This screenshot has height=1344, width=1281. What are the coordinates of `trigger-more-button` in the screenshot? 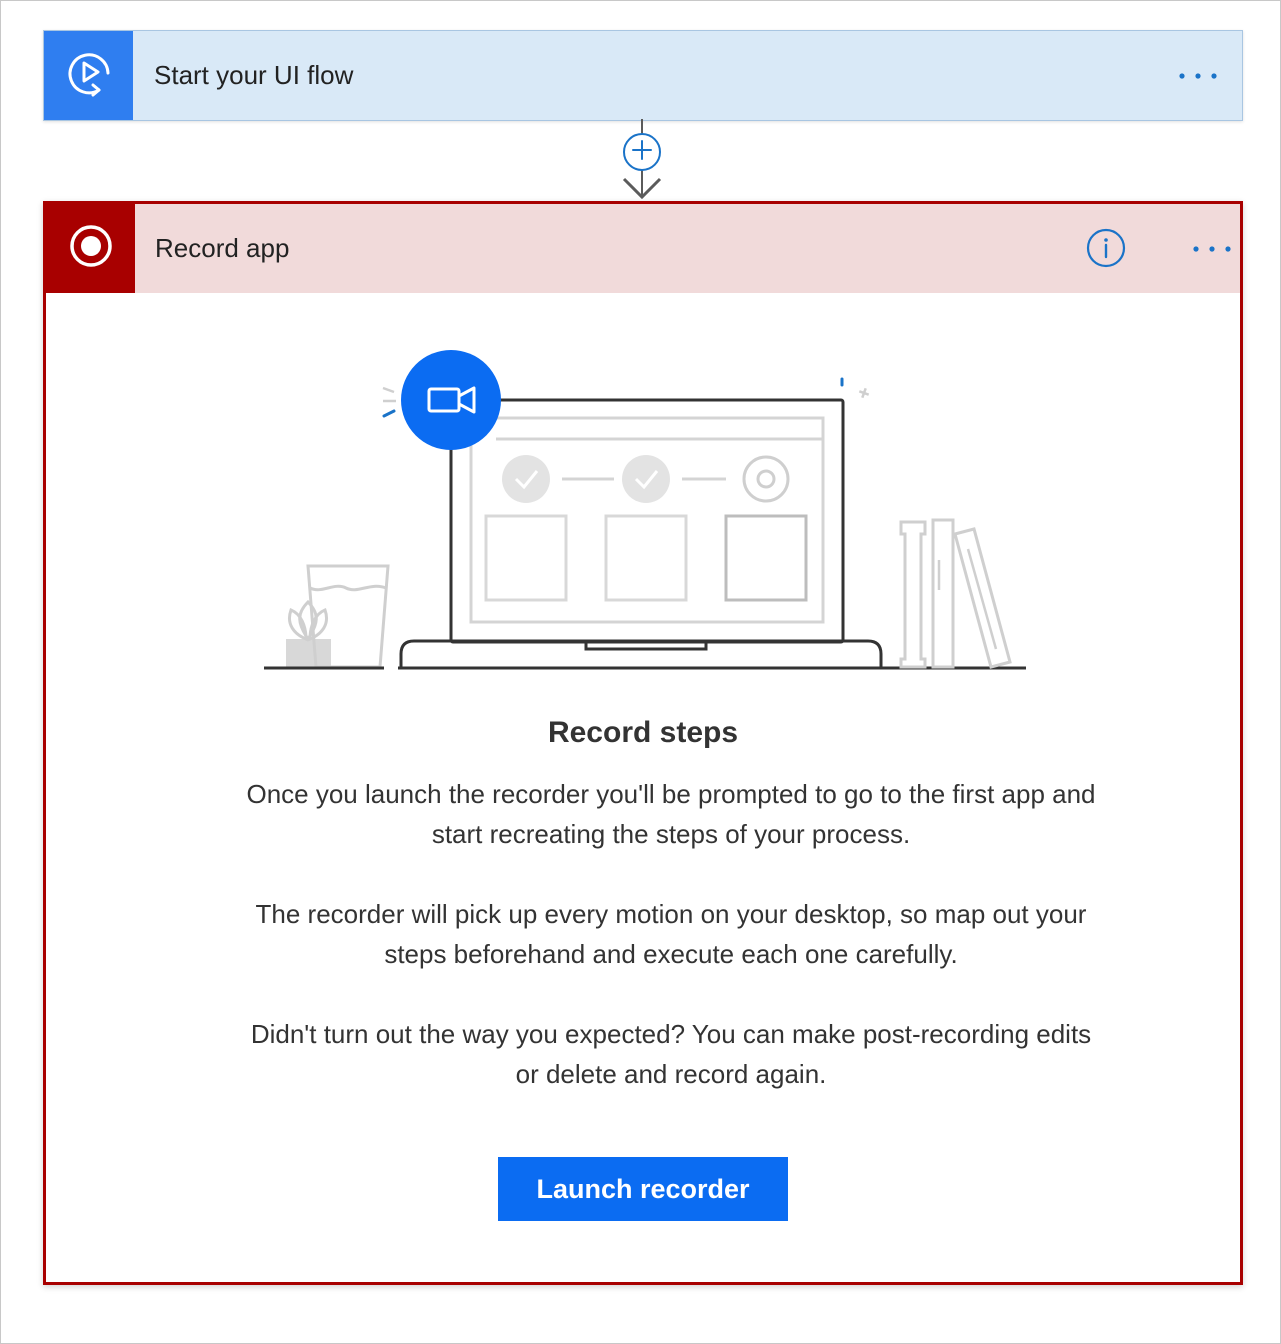 It's located at (1199, 76).